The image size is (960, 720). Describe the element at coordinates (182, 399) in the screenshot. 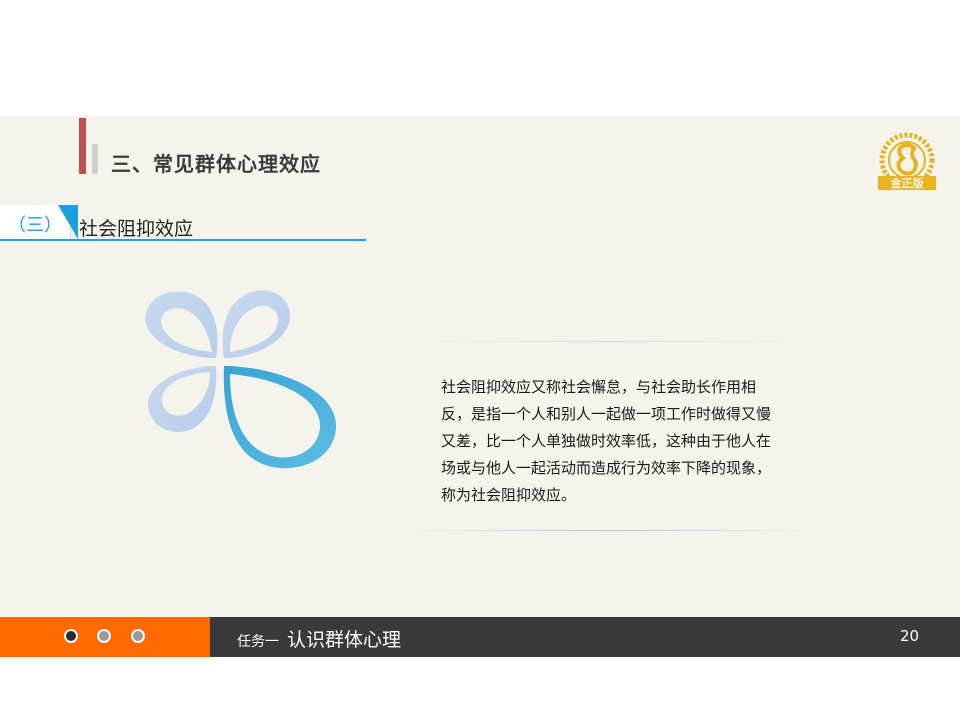

I see `petal-bottom-left` at that location.